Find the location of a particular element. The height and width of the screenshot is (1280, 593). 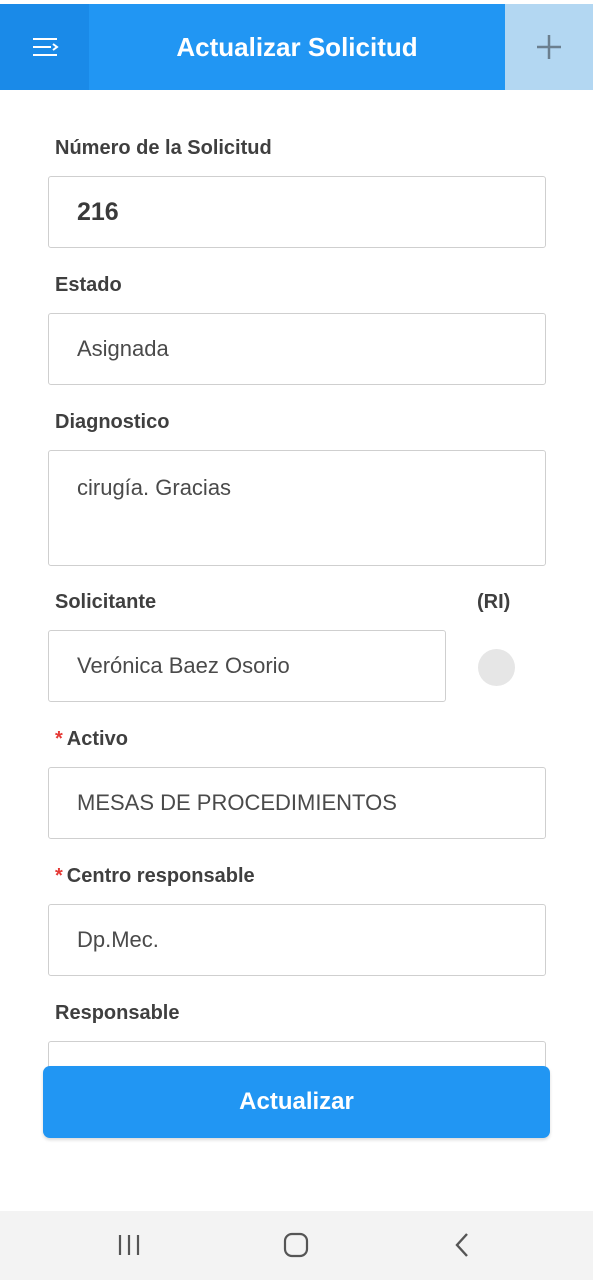

numero-value: 216 is located at coordinates (98, 211).